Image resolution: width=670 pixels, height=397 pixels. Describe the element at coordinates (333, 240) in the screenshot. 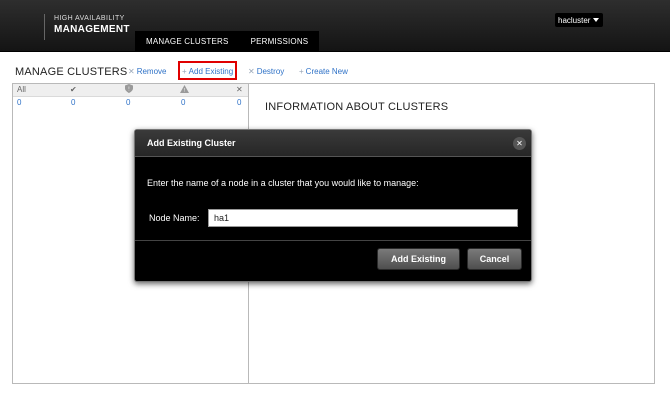

I see `dialog-divider` at that location.